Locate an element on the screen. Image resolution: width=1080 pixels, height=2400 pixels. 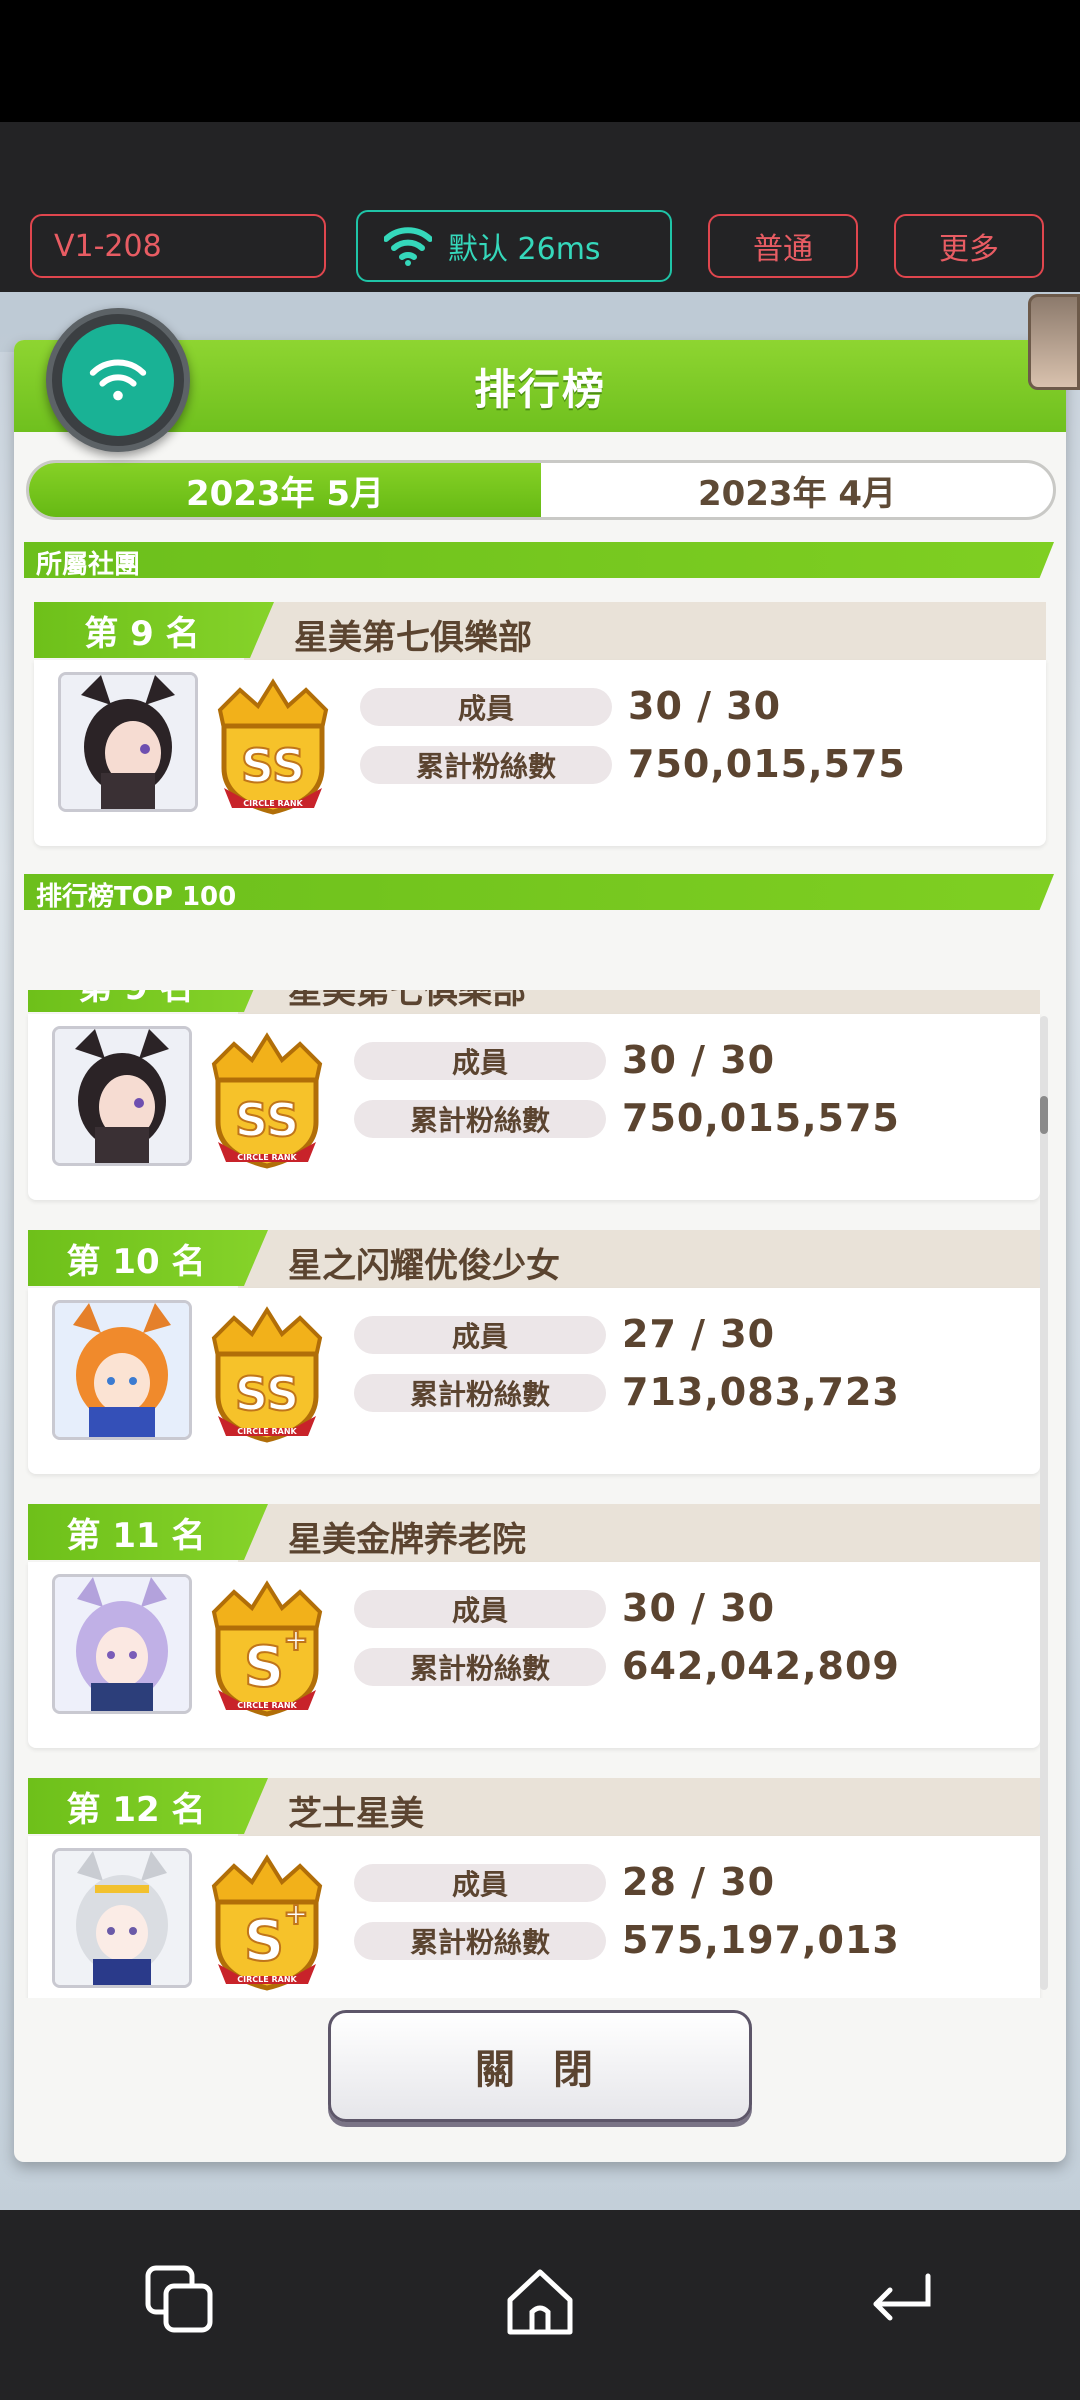
club-name: 星之闪耀优俊少女 is located at coordinates (424, 1266).